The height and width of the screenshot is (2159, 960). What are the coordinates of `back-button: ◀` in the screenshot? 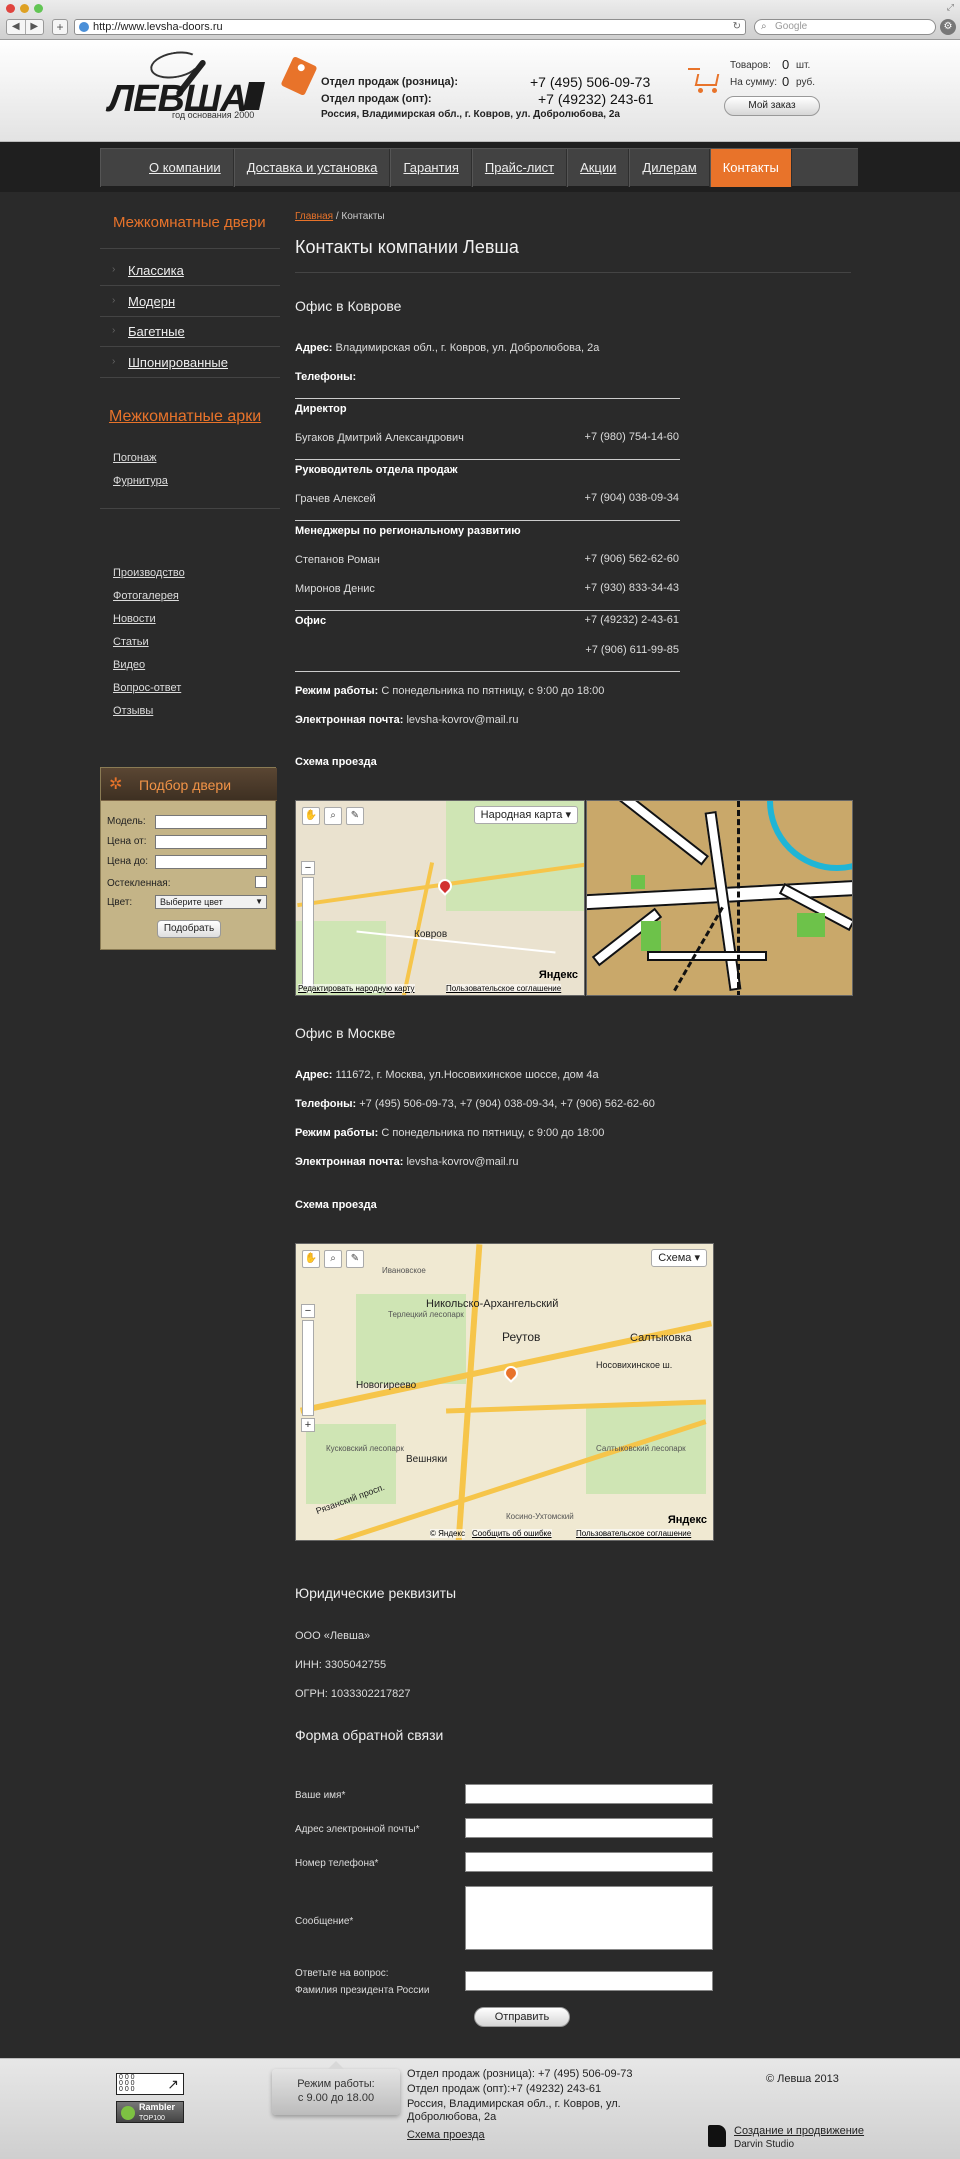 It's located at (16, 27).